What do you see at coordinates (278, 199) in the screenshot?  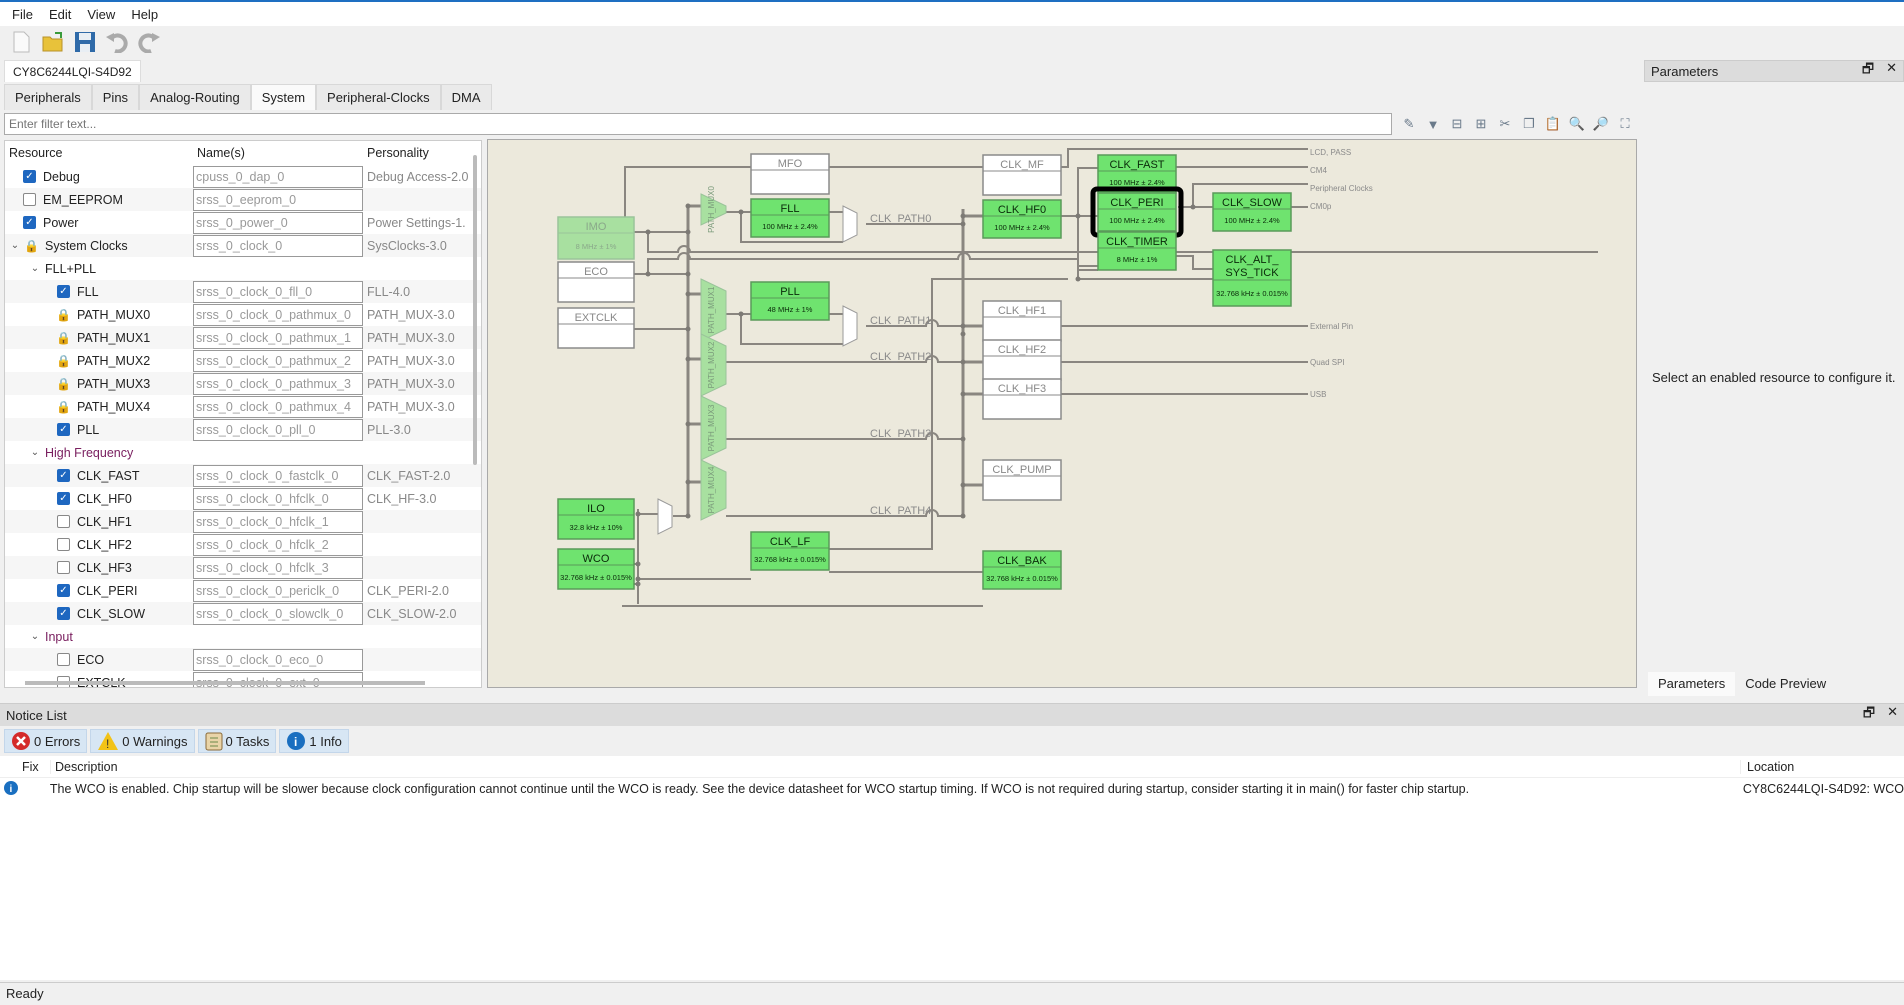 I see `resource-name-field: srss_0_eeprom_0` at bounding box center [278, 199].